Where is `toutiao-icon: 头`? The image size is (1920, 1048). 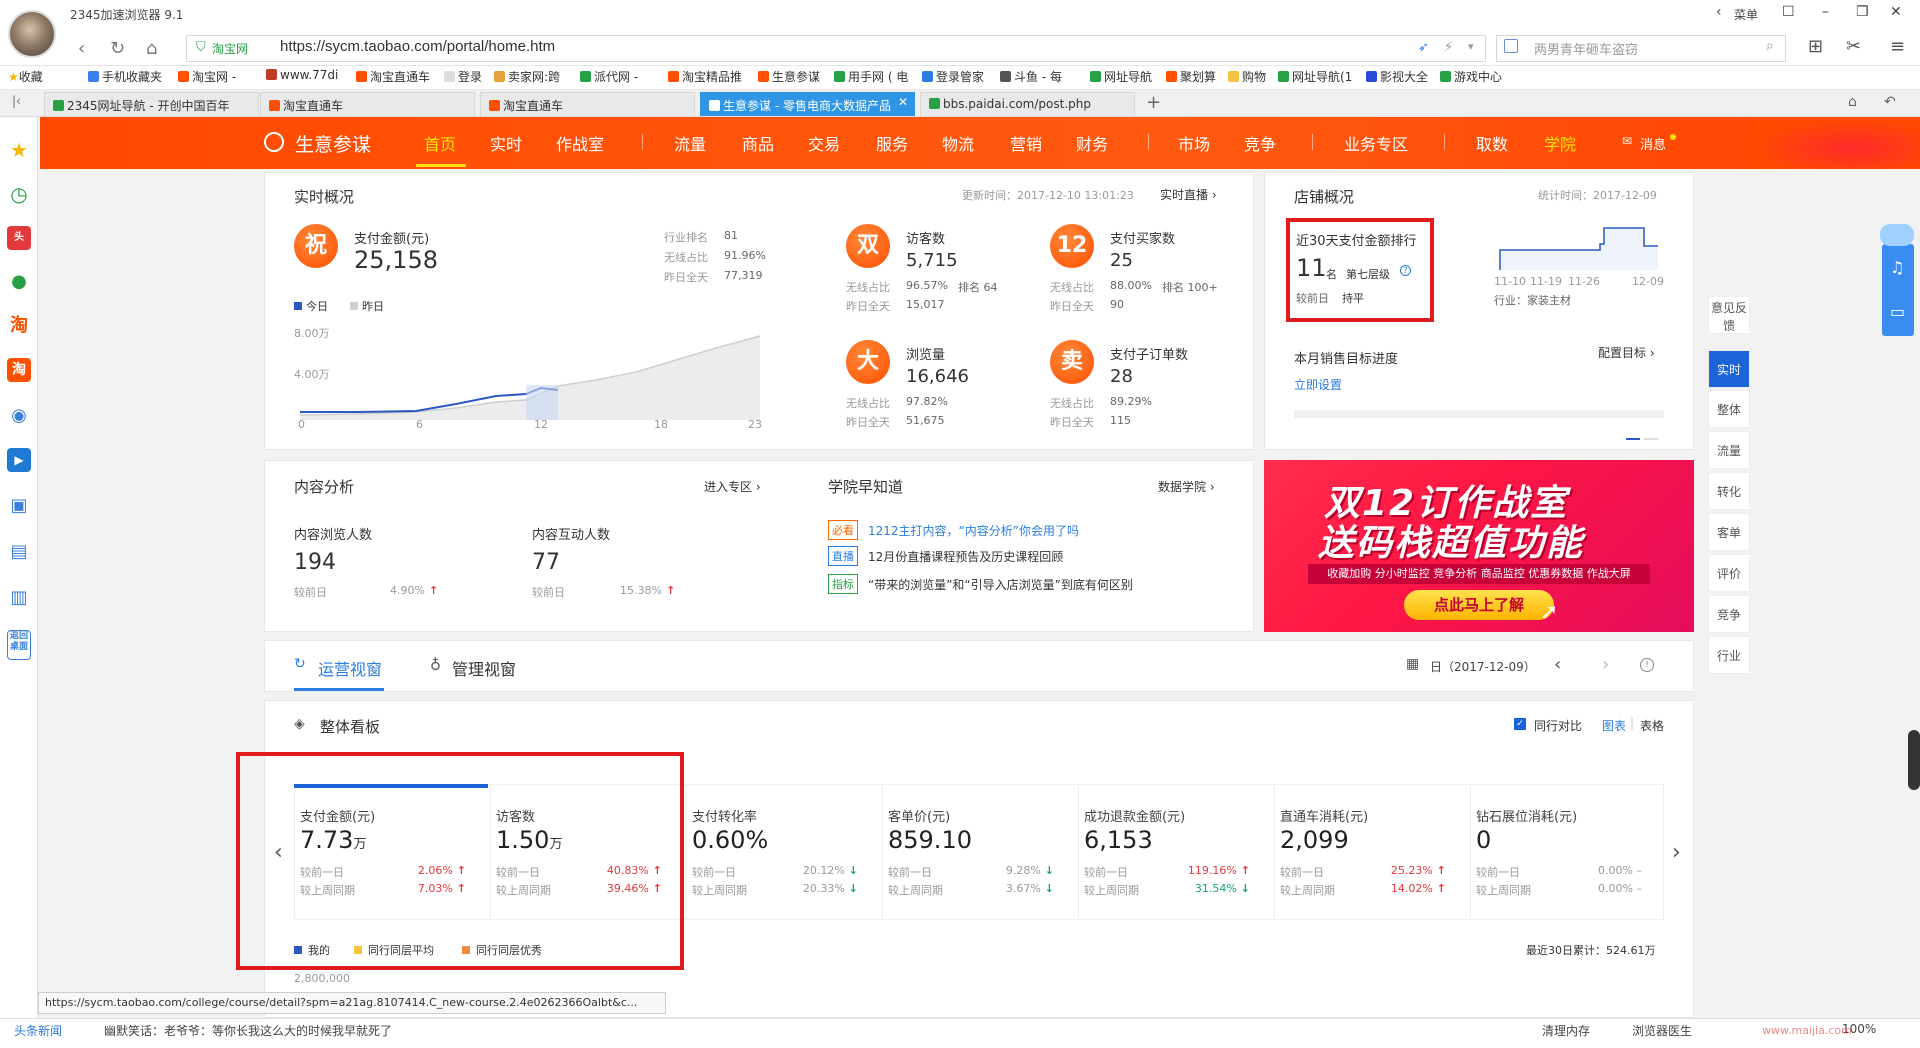
toutiao-icon: 头 is located at coordinates (19, 238).